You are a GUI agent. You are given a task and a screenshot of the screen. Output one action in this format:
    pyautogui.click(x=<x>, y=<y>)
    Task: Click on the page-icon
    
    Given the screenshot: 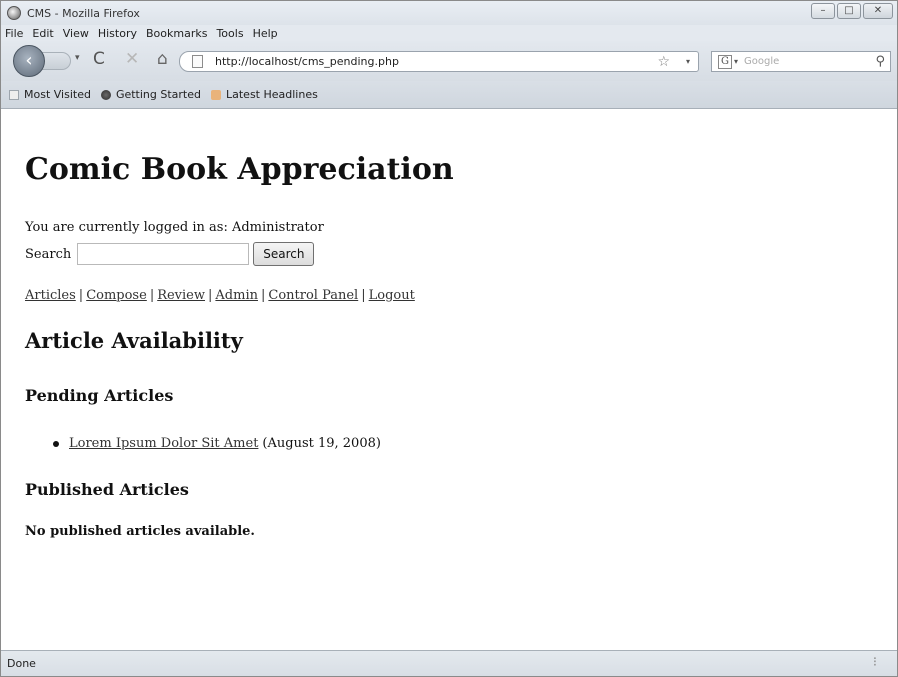 What is the action you would take?
    pyautogui.click(x=197, y=61)
    